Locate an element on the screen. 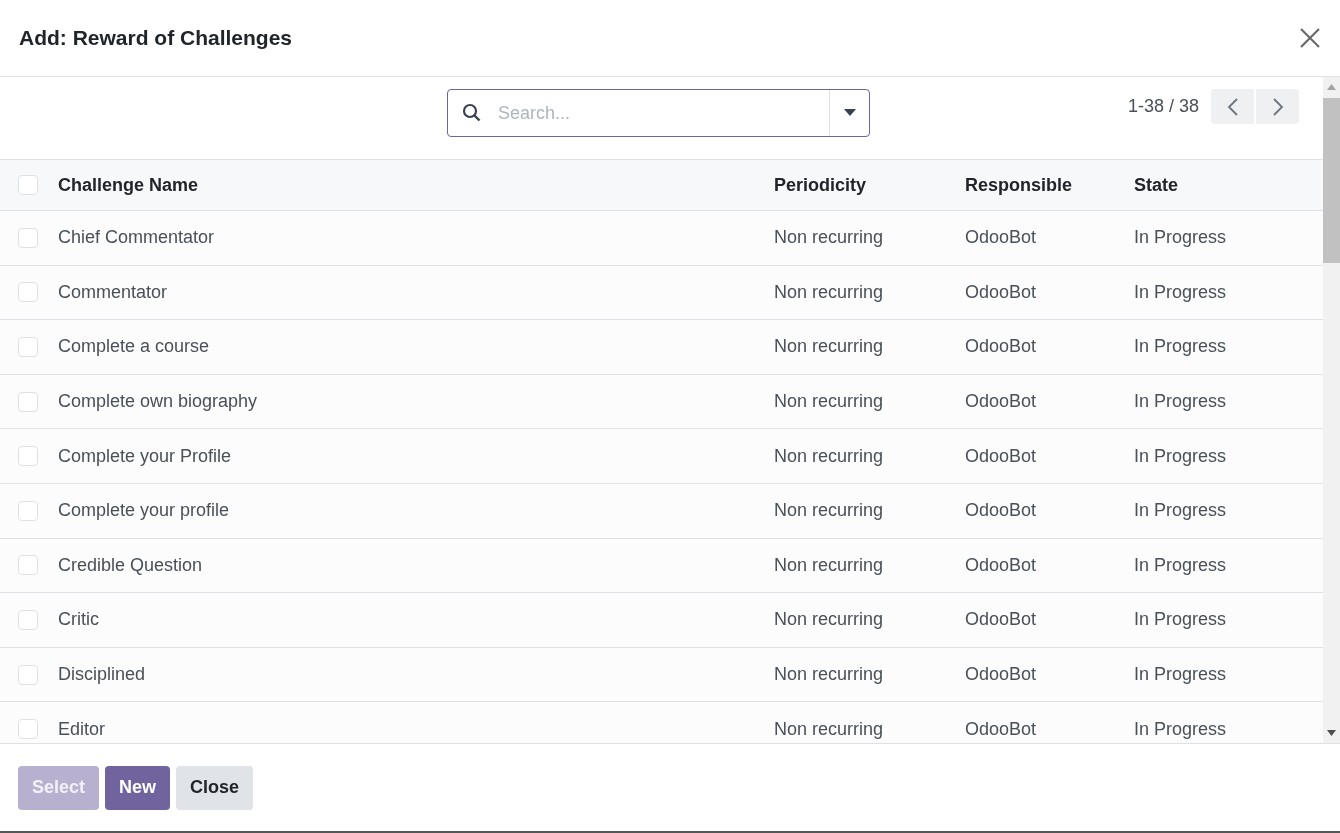  caret-down-icon is located at coordinates (849, 113).